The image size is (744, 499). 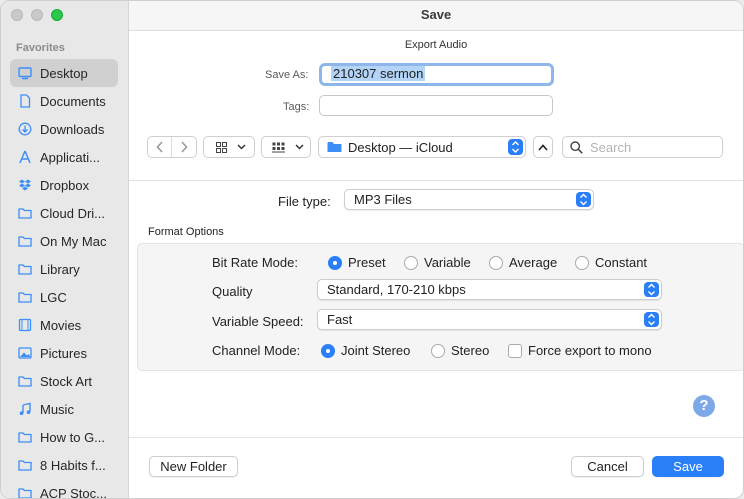 I want to click on bit-rate-preset-radio: Preset, so click(x=357, y=262).